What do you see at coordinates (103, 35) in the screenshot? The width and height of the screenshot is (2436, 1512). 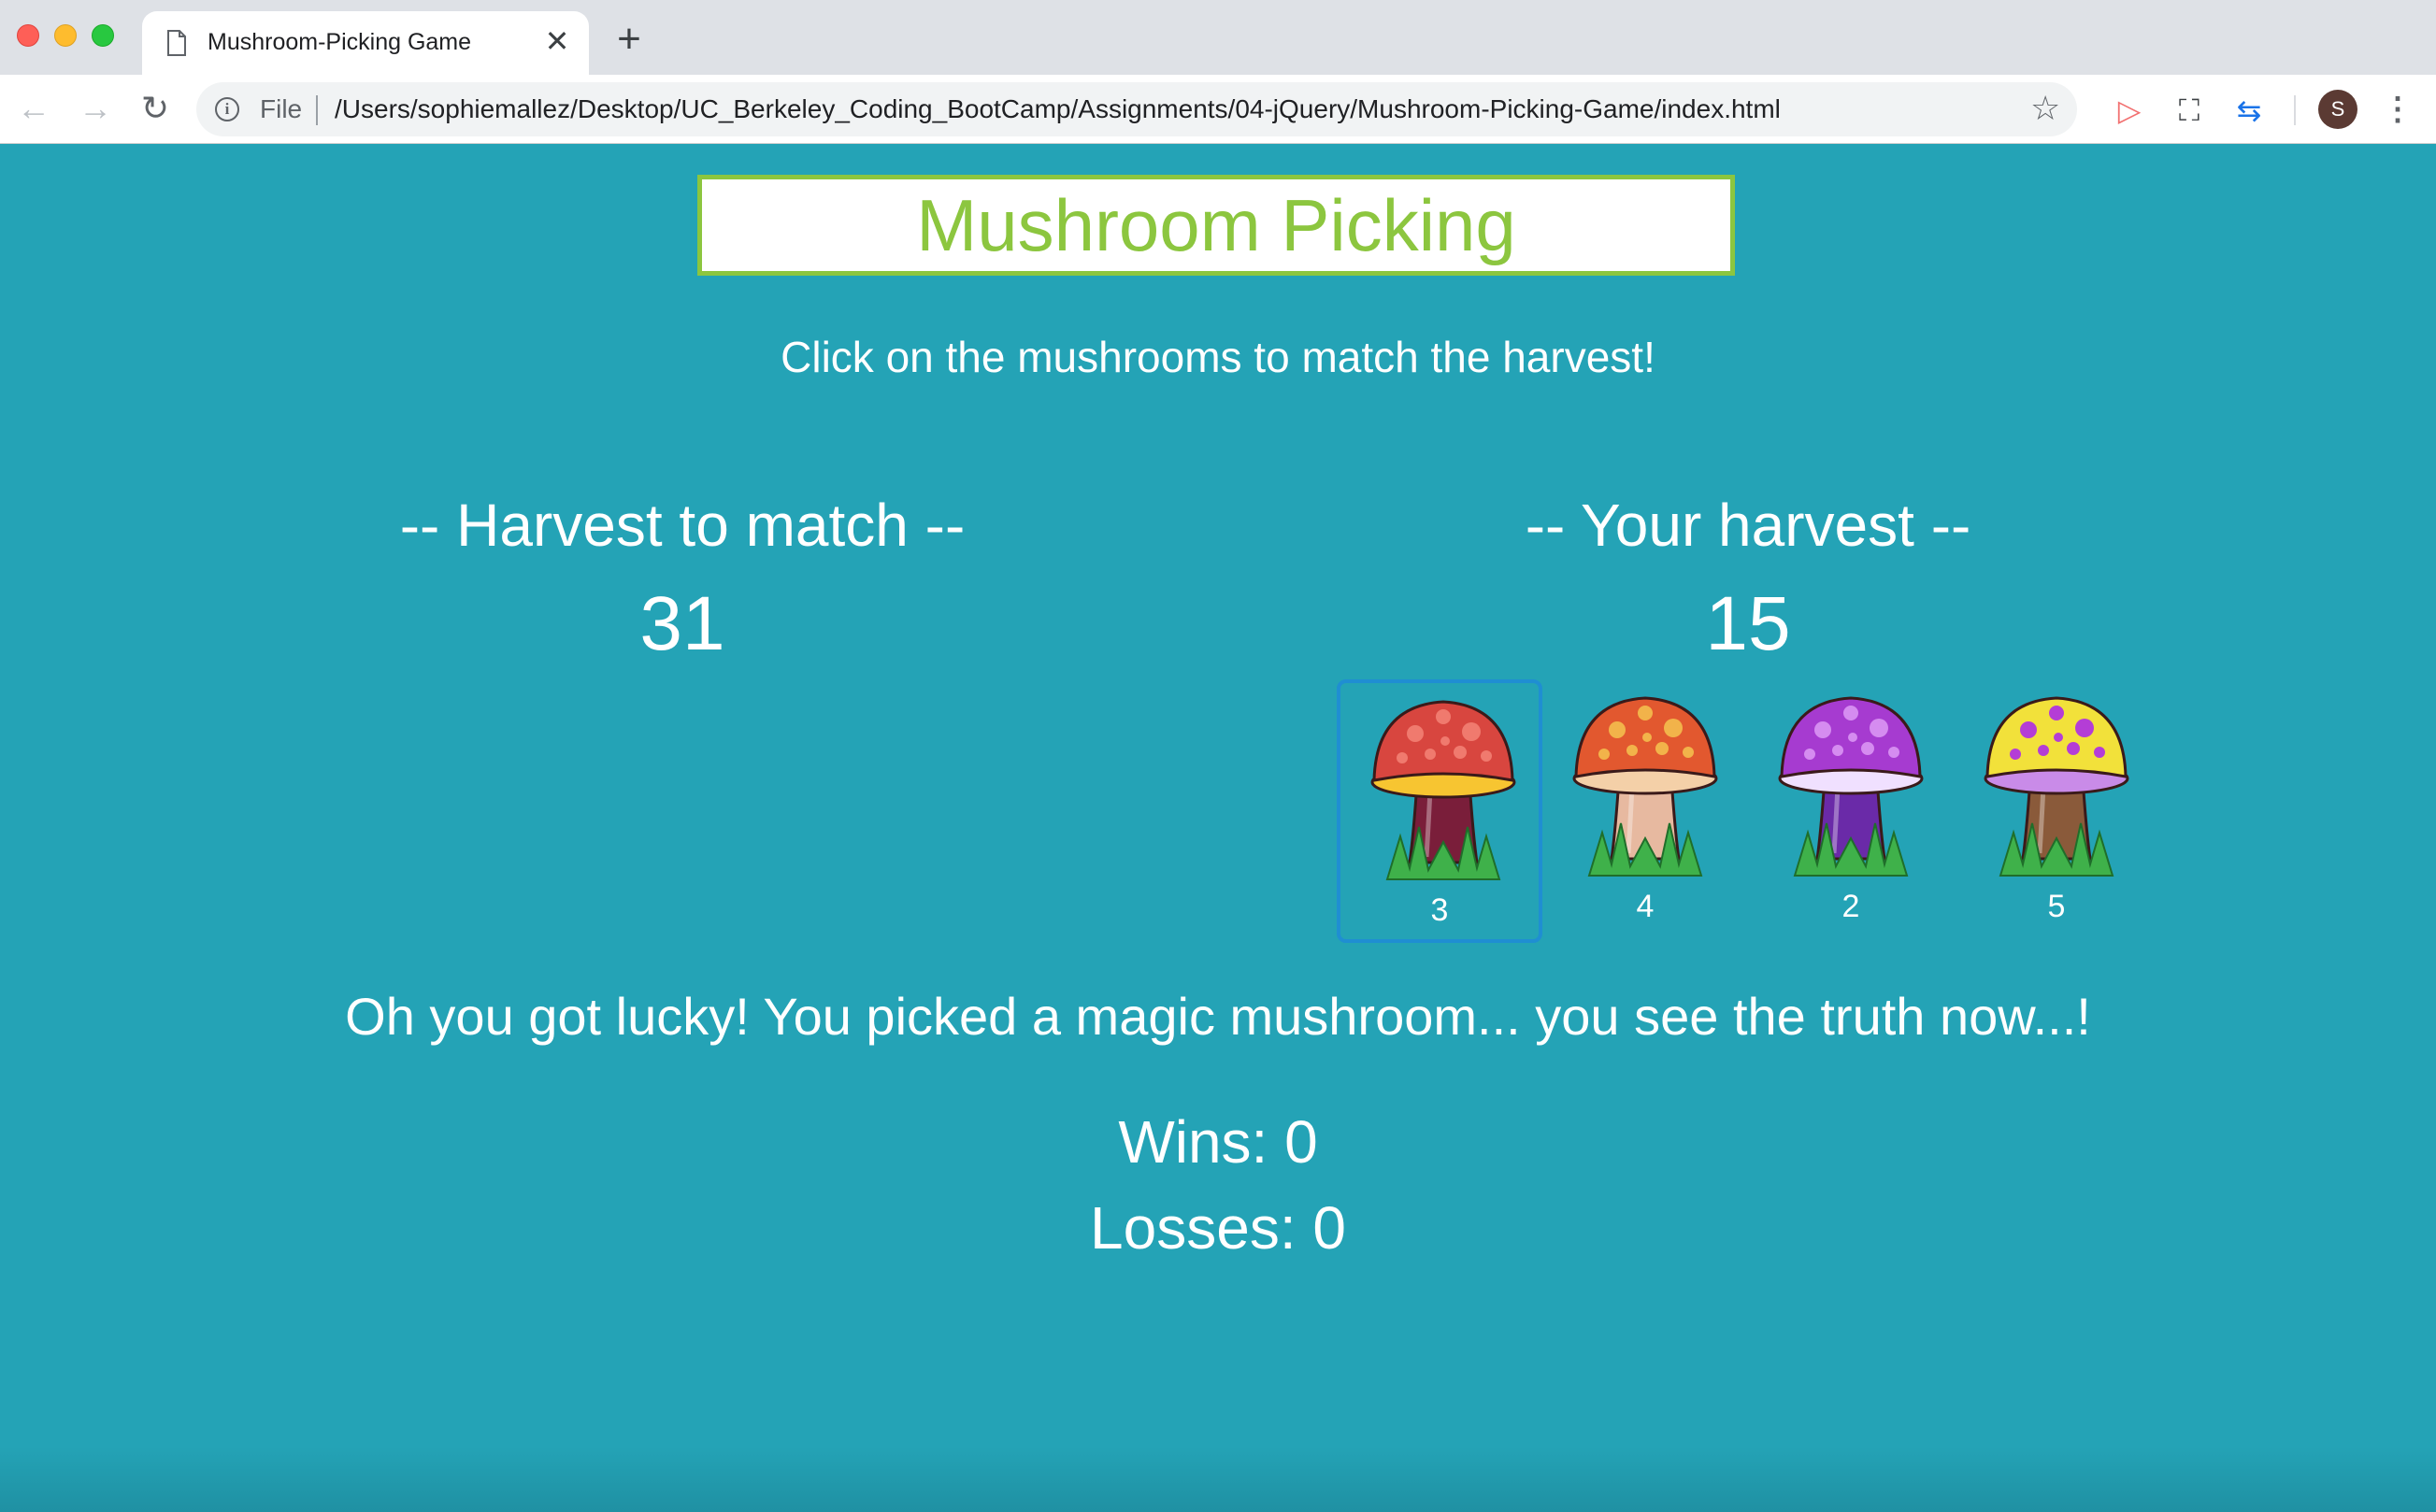 I see `window-zoom-button` at bounding box center [103, 35].